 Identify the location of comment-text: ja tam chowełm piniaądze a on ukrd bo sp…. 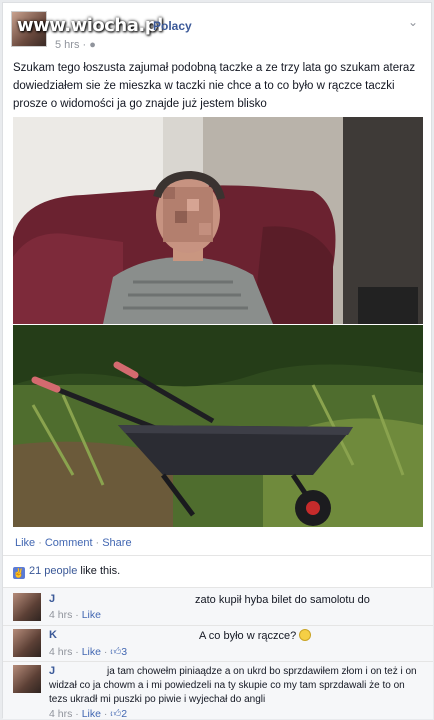
(233, 685).